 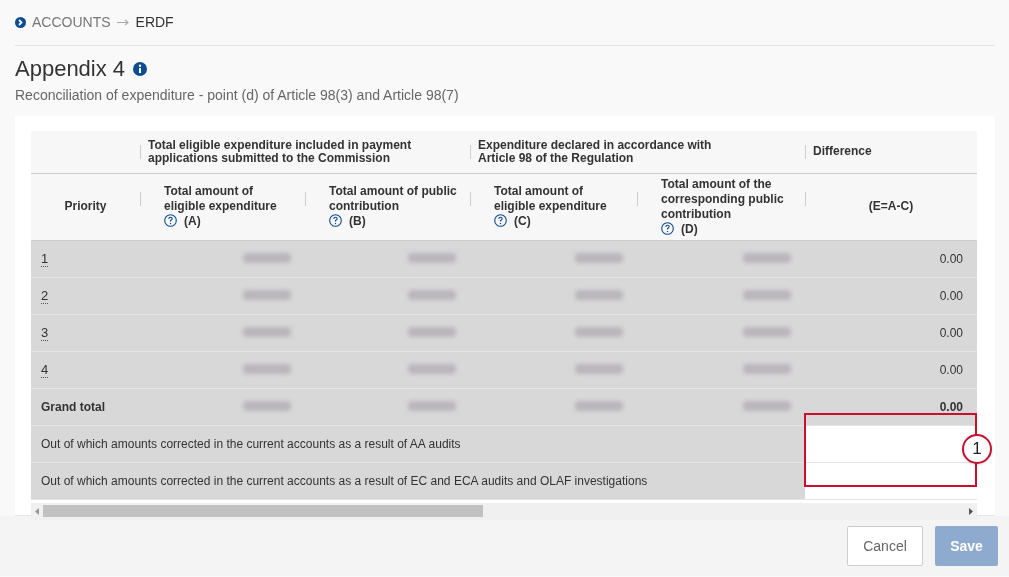 I want to click on column-code: (D), so click(x=689, y=228).